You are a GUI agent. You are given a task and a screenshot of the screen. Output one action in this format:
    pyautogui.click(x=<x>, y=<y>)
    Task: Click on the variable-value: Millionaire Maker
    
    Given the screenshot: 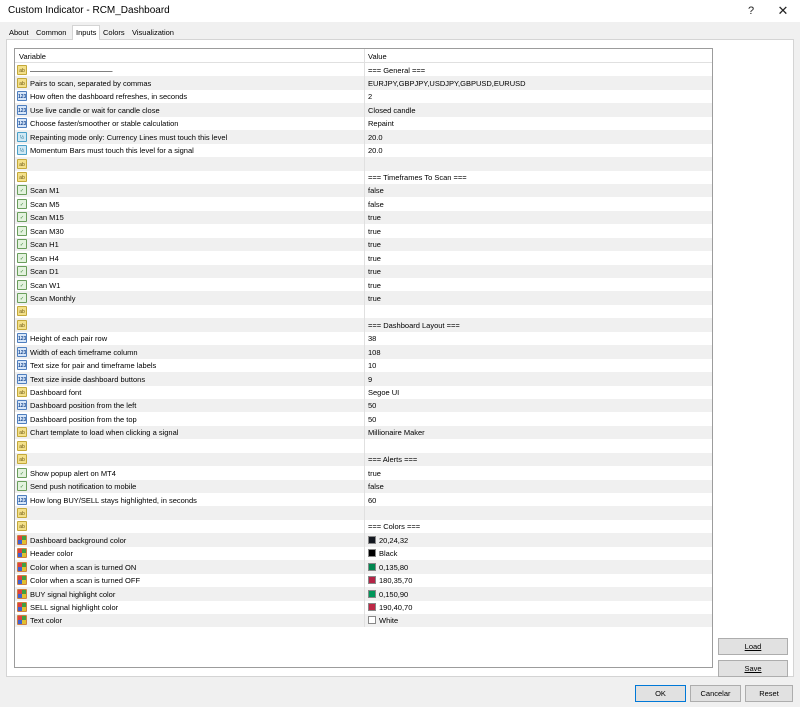 What is the action you would take?
    pyautogui.click(x=396, y=432)
    